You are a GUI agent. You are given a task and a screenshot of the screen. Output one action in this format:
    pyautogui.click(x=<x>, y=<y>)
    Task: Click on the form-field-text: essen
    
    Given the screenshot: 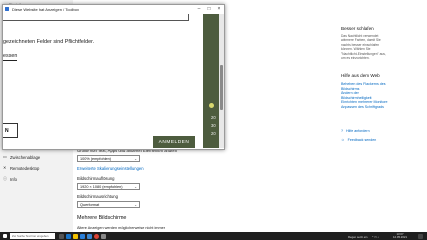 What is the action you would take?
    pyautogui.click(x=10, y=56)
    